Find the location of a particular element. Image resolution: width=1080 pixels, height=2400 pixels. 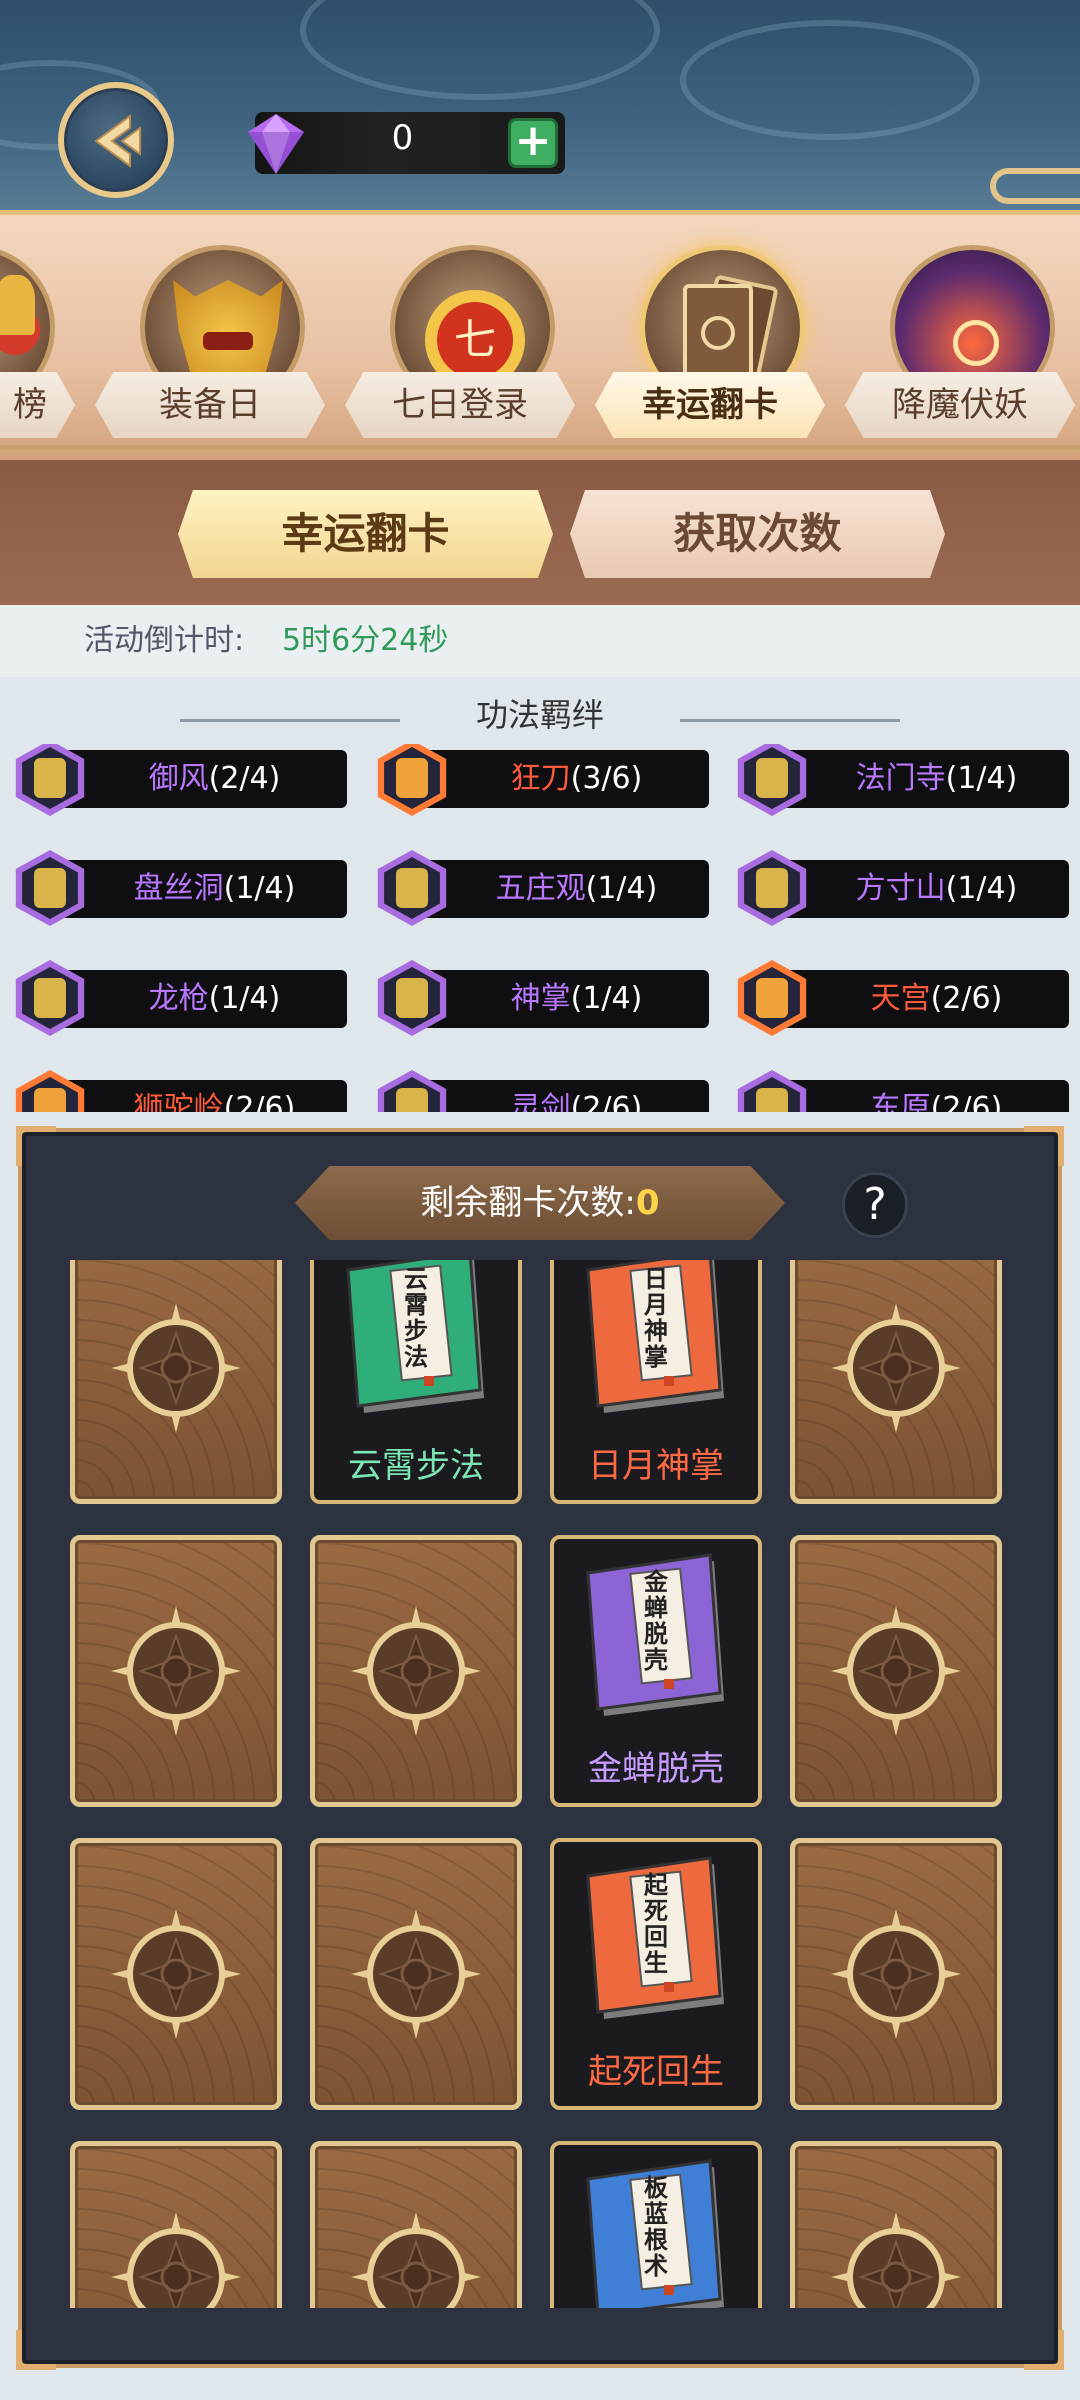

subtab-area: 幸运翻卡 获取次数 is located at coordinates (540, 532).